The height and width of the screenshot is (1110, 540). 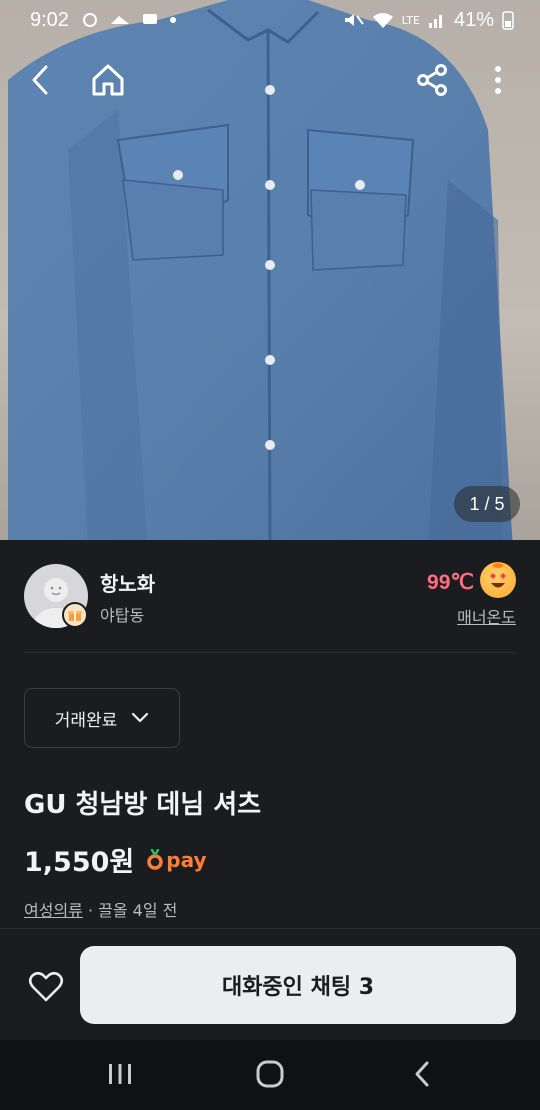 I want to click on product-meta: 여성의류 · 끌올 4일 전, so click(x=100, y=909).